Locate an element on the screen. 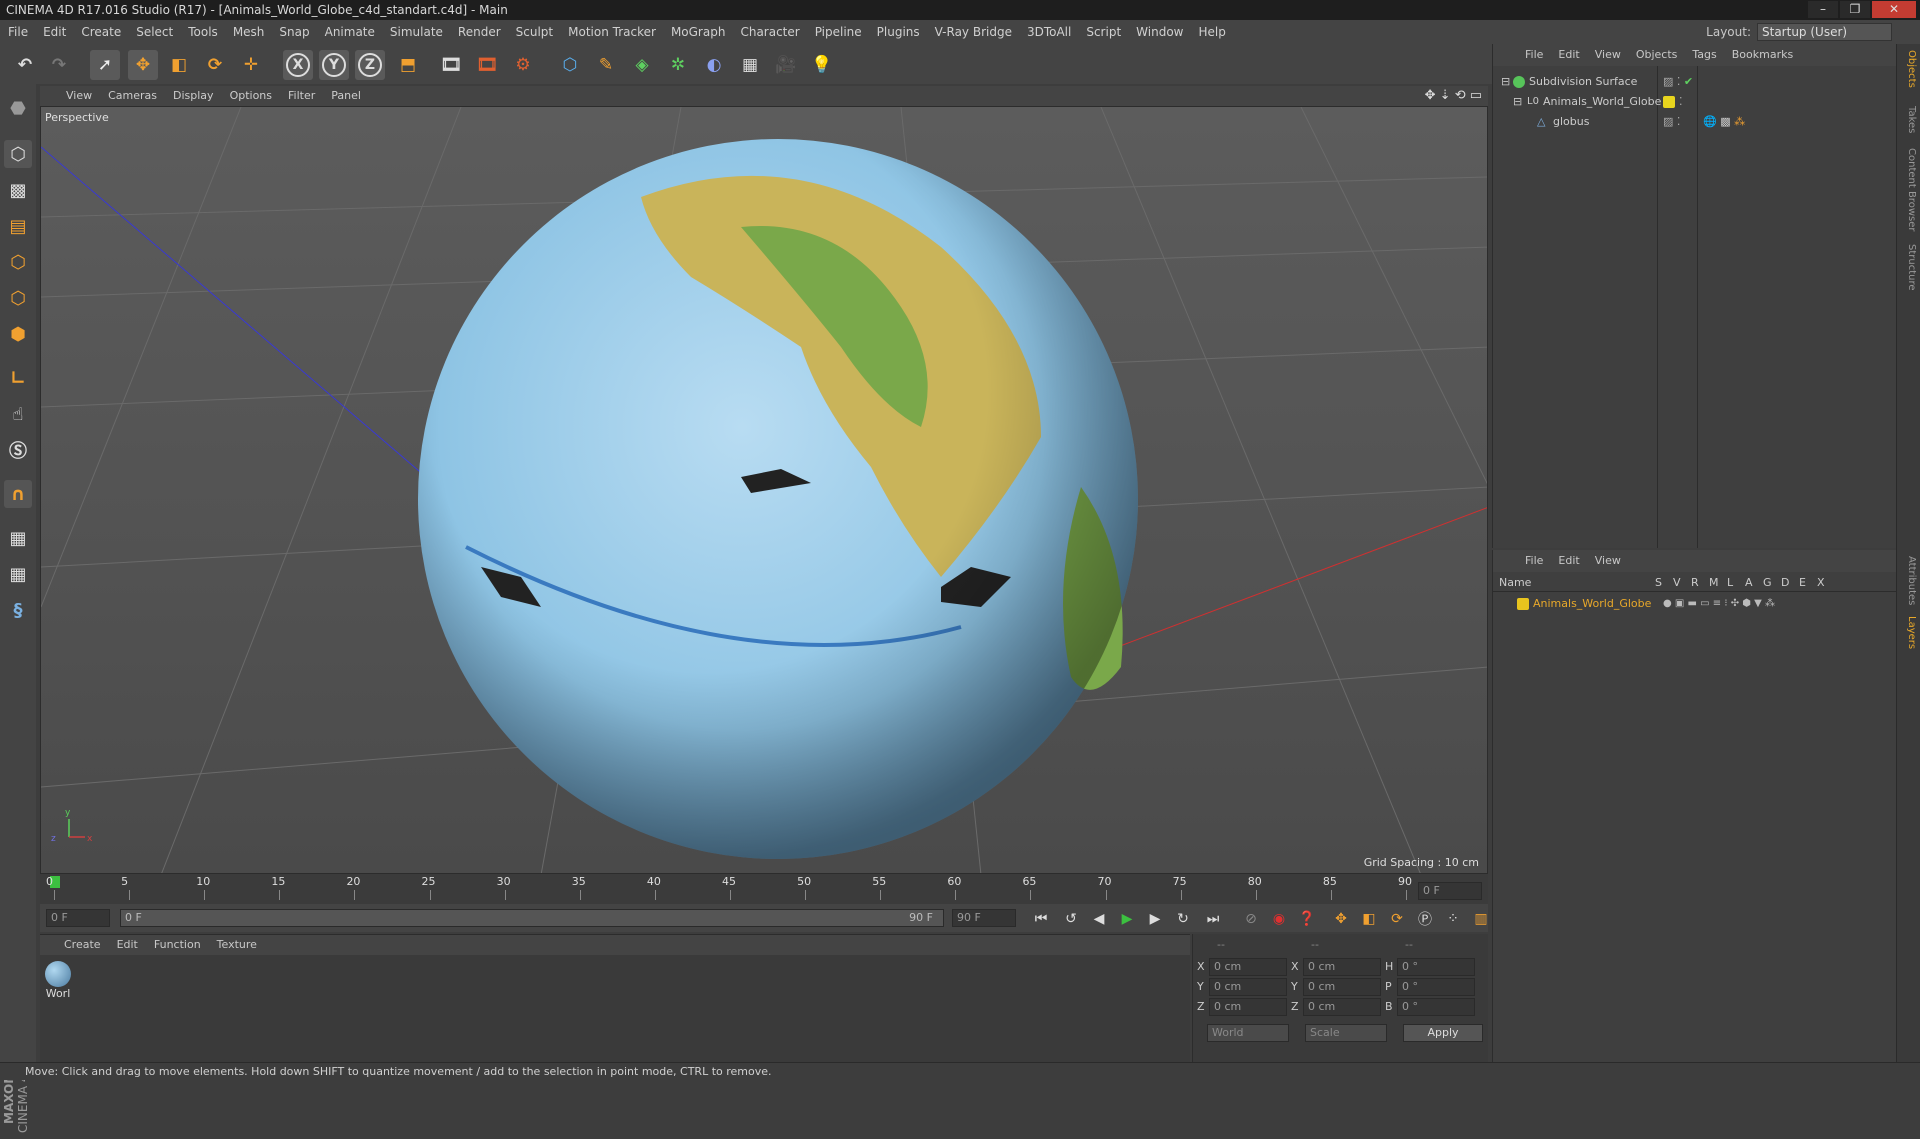  menu-vray-bridge: V-Ray Bridge is located at coordinates (973, 32).